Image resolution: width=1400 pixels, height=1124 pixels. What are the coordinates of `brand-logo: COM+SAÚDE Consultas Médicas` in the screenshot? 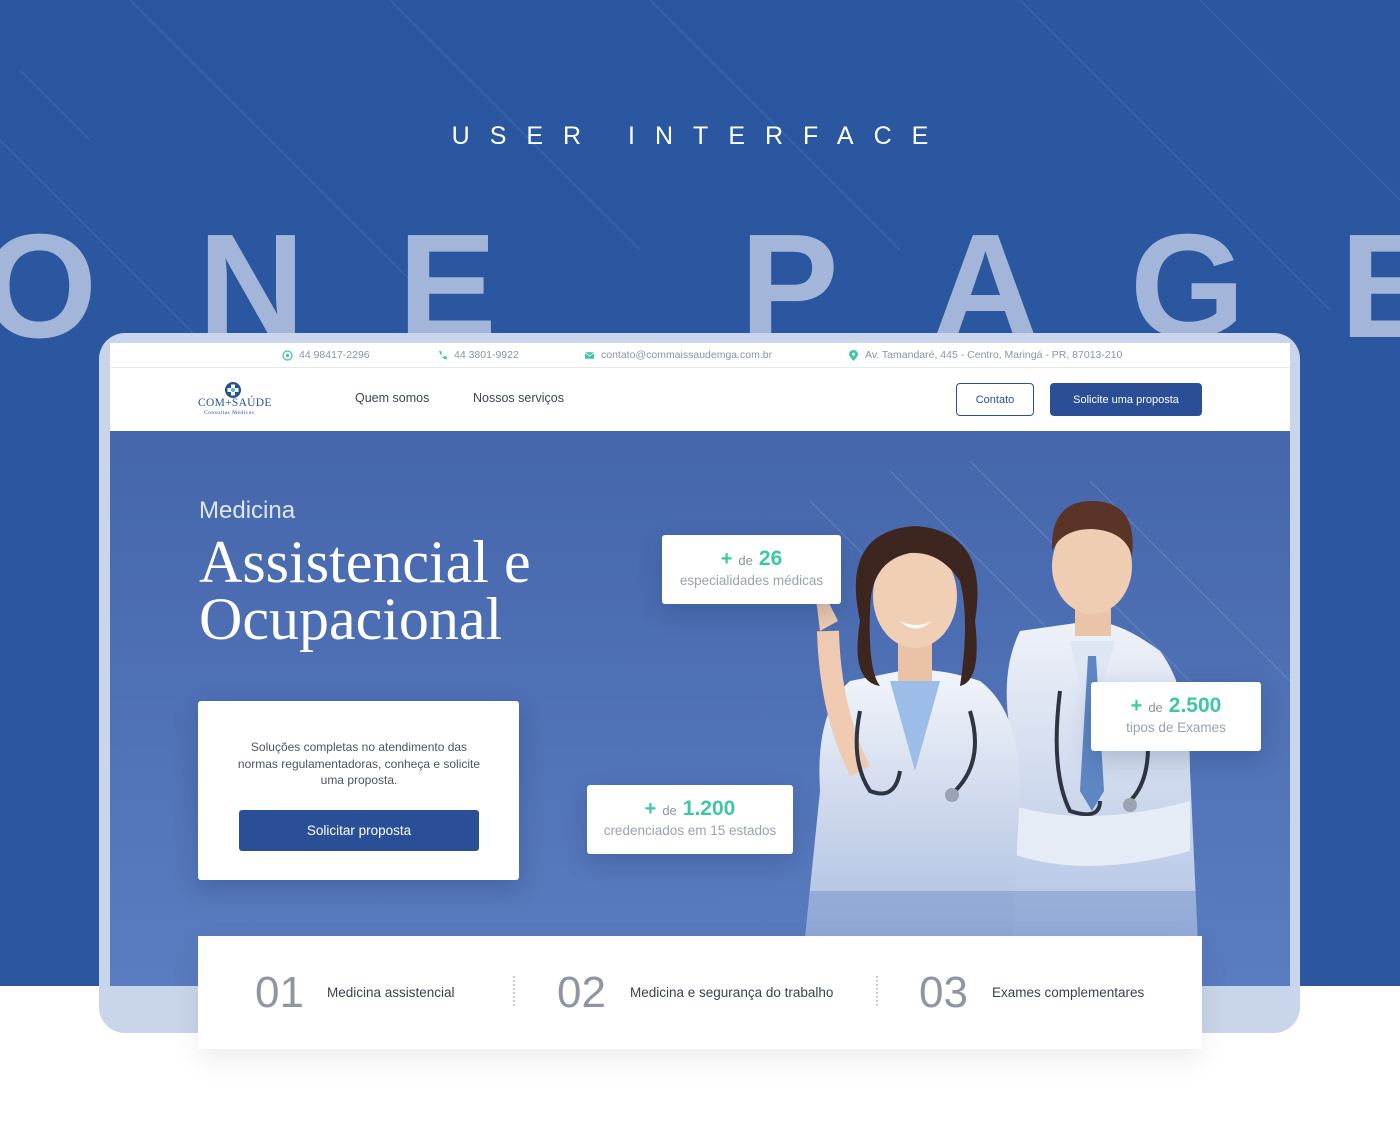 It's located at (236, 400).